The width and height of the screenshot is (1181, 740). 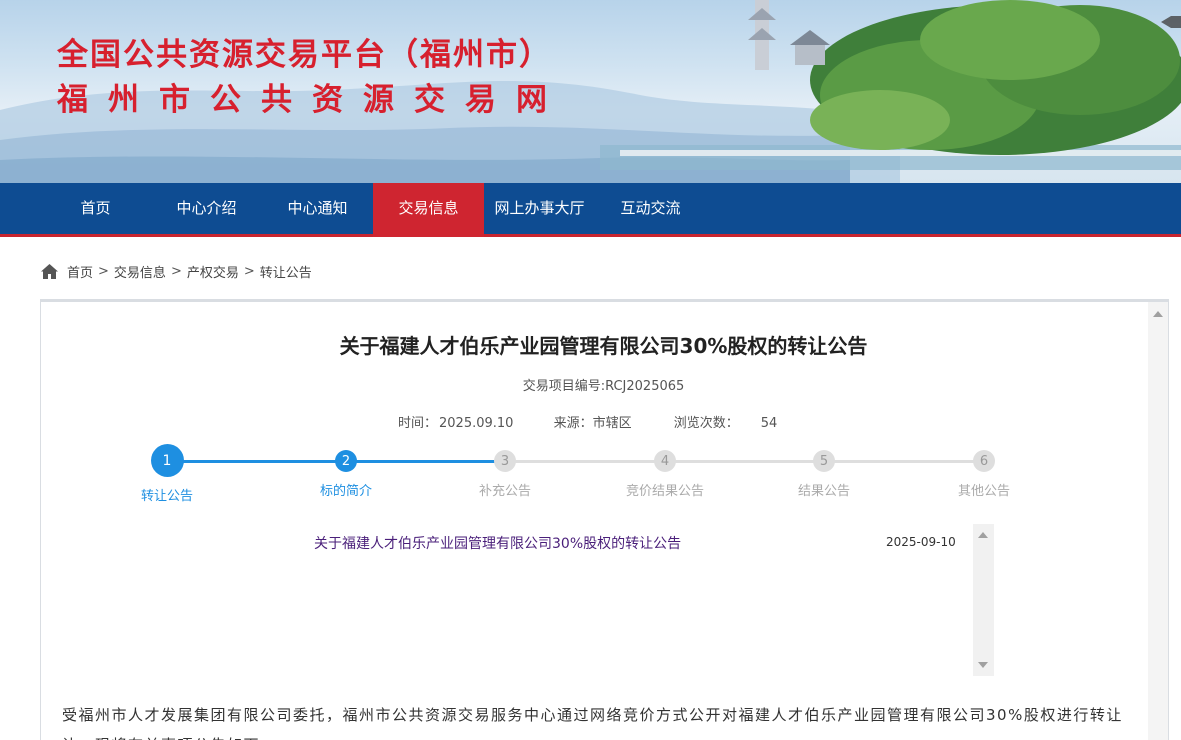 I want to click on announcement-date: 2025-09-10, so click(x=921, y=542).